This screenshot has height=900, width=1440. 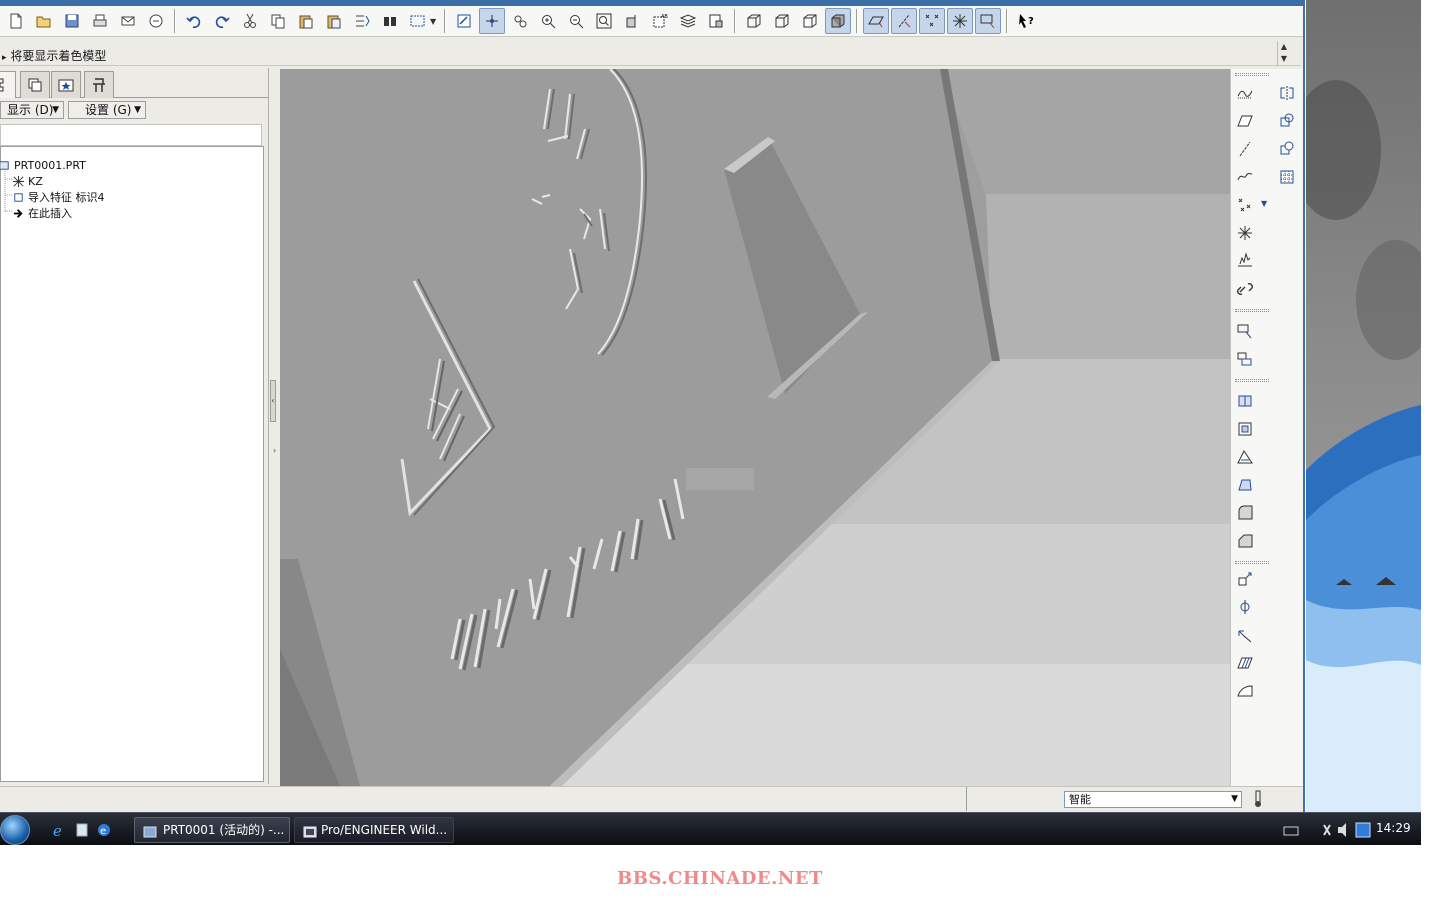 I want to click on folder-browser-tab, so click(x=35, y=84).